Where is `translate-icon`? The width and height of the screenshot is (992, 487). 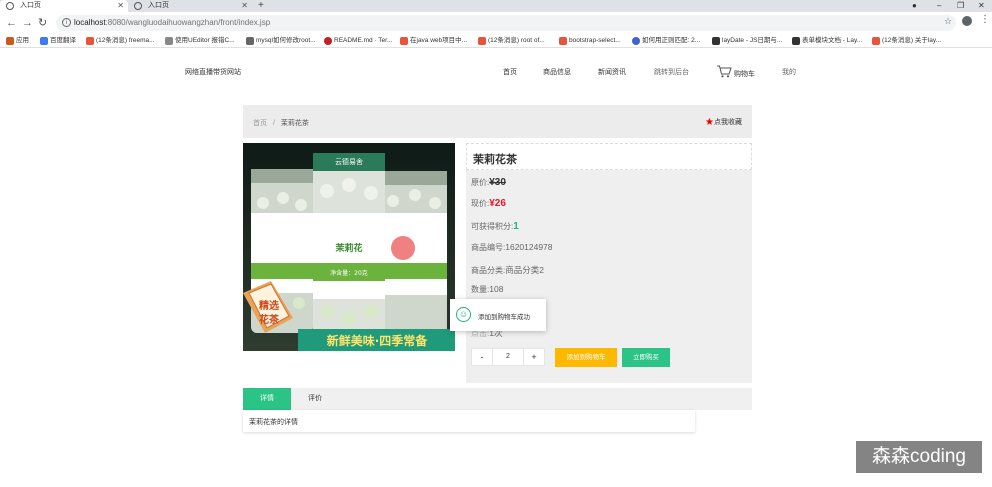
translate-icon is located at coordinates (44, 41).